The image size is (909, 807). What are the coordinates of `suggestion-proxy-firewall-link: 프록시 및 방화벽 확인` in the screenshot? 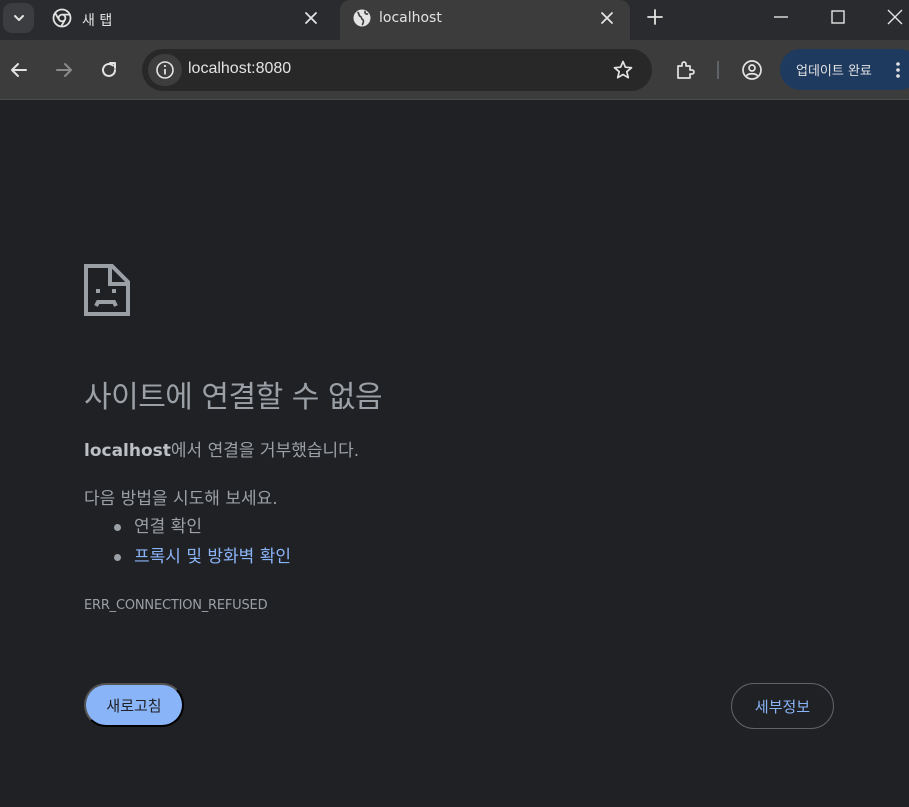 It's located at (212, 557).